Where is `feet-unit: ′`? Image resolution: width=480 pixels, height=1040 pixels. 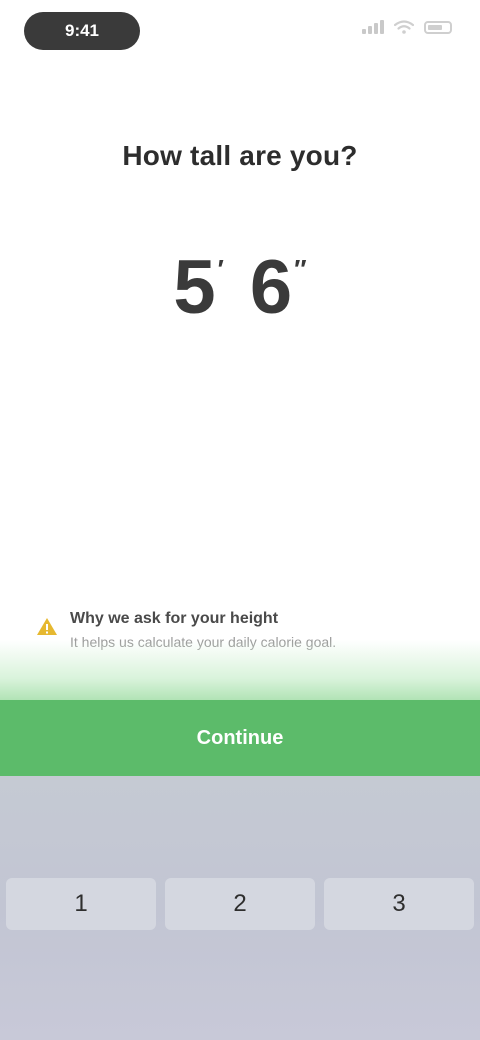 feet-unit: ′ is located at coordinates (220, 269).